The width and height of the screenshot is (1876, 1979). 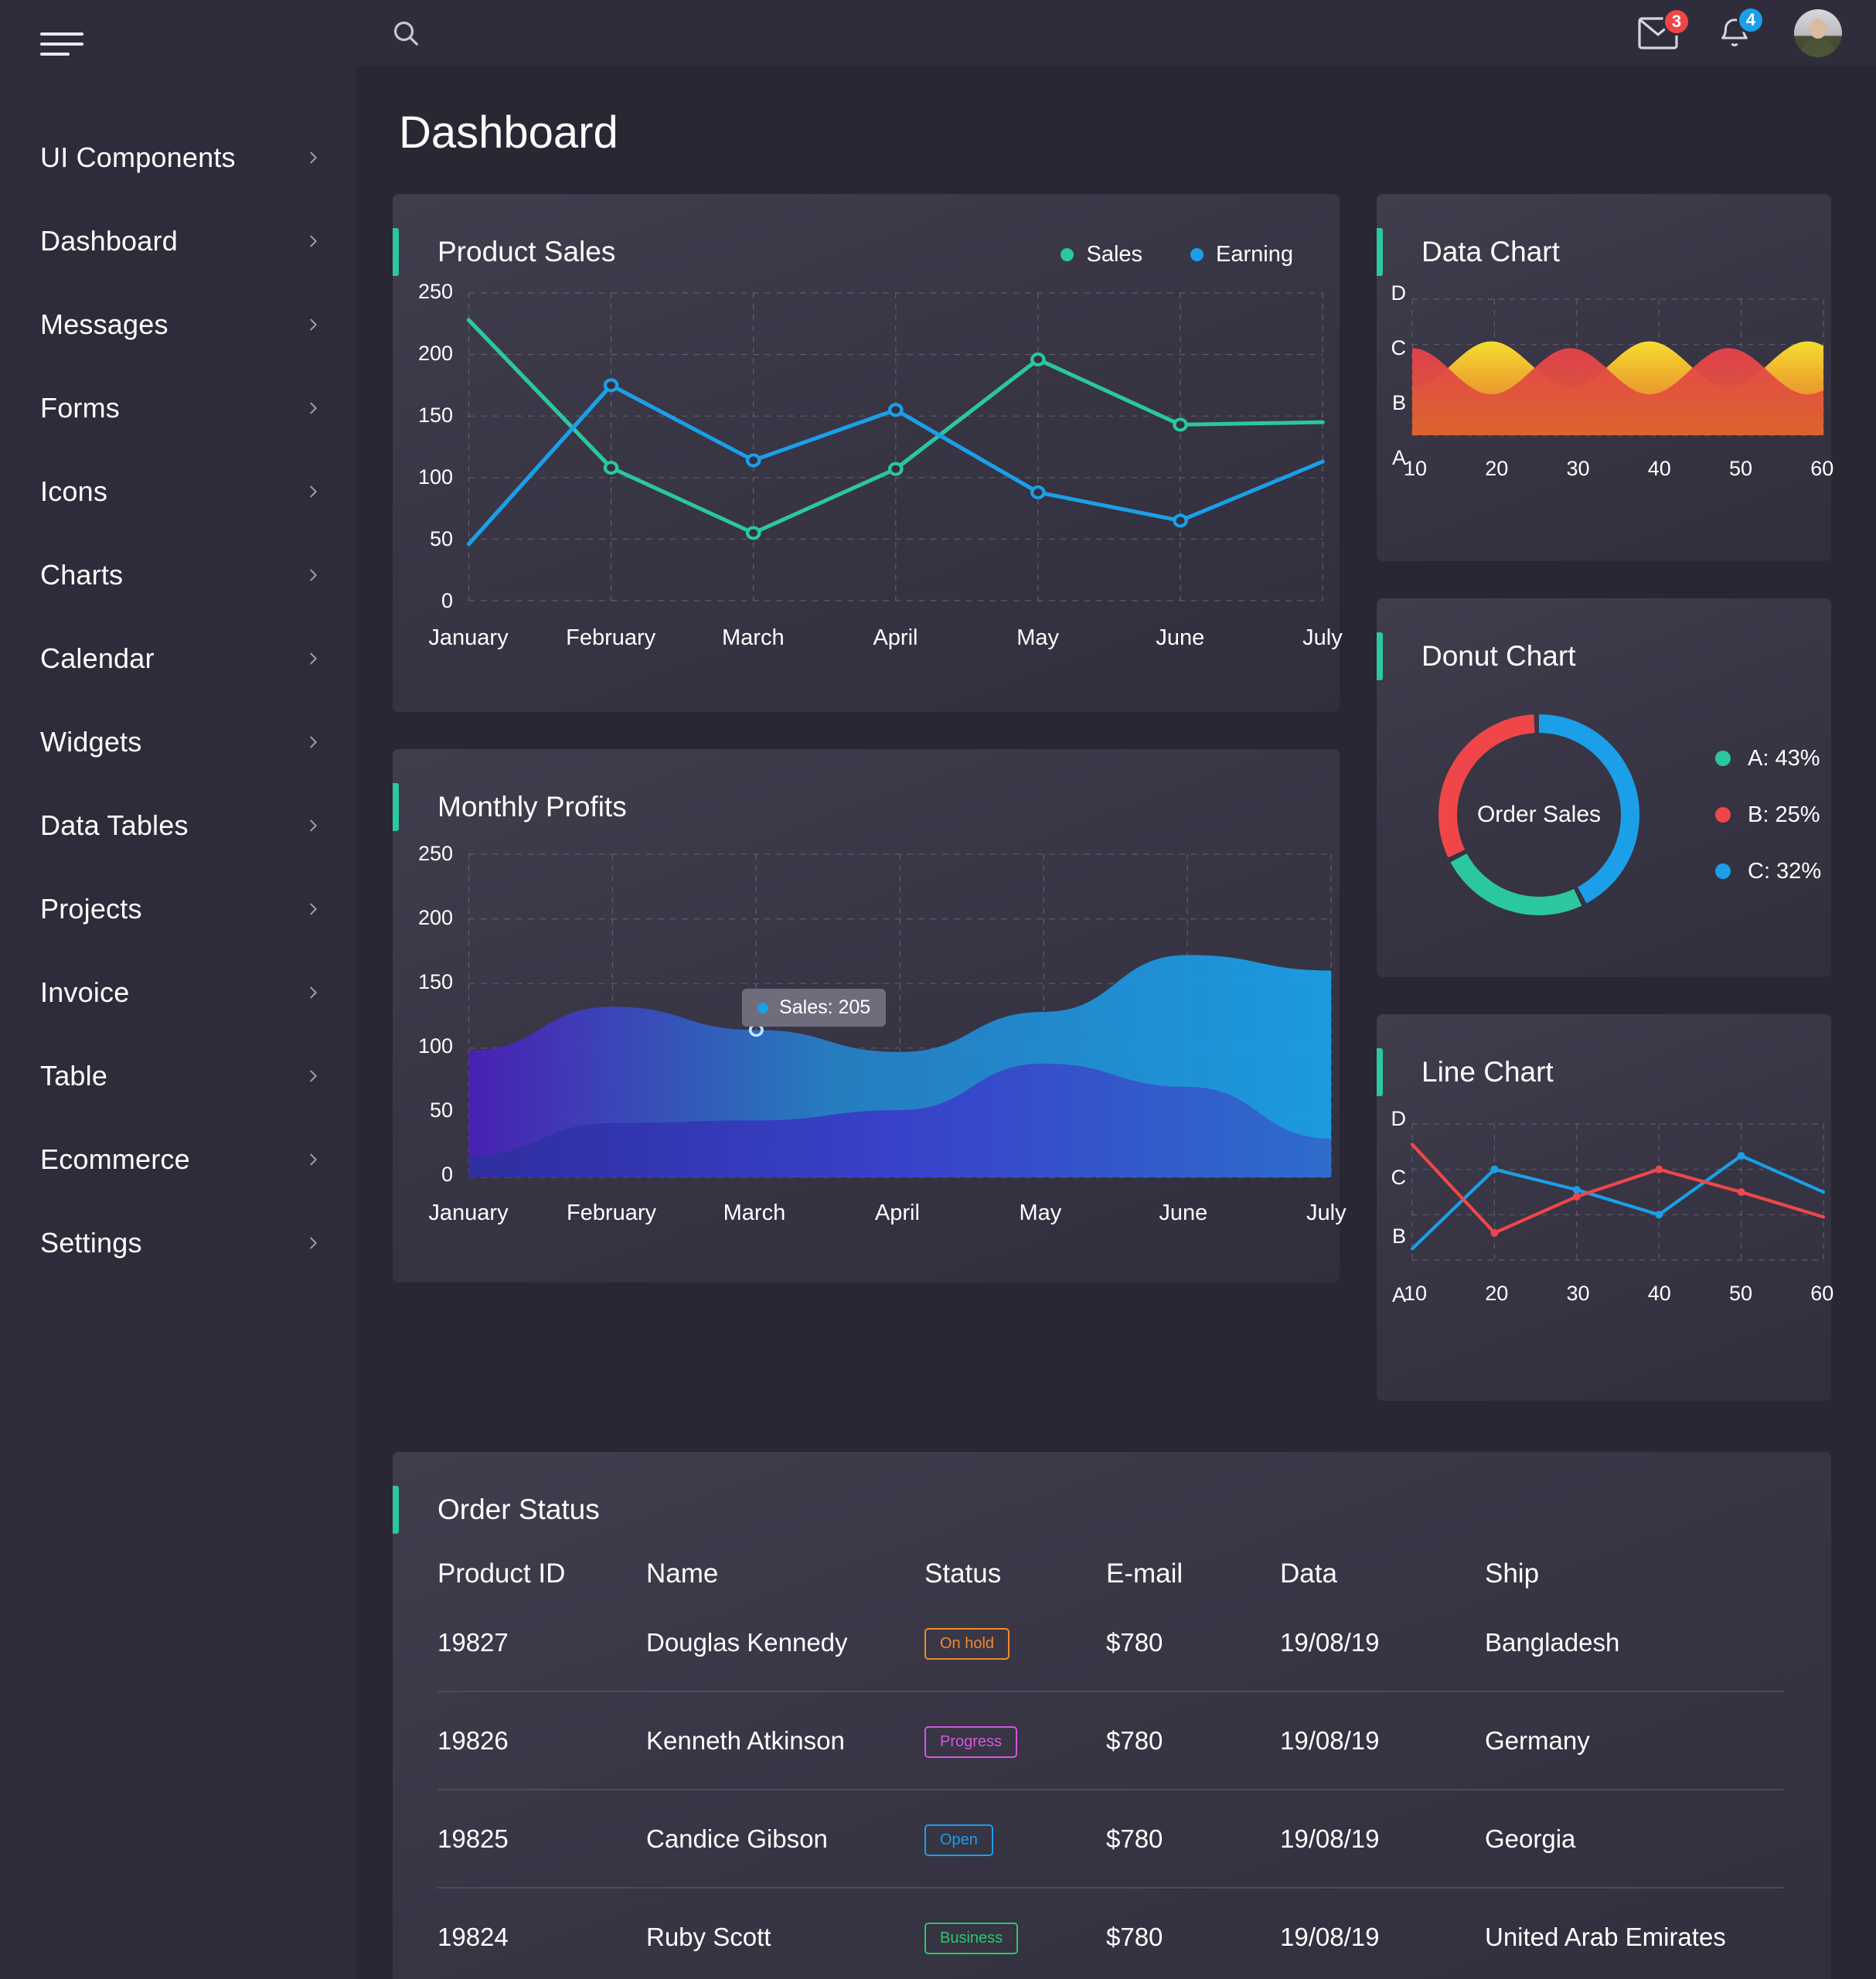 What do you see at coordinates (435, 981) in the screenshot?
I see `y-tick-label: 150` at bounding box center [435, 981].